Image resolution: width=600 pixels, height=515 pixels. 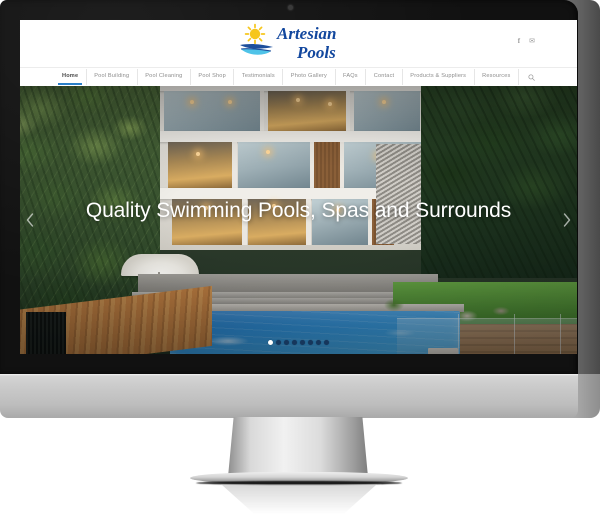 What do you see at coordinates (290, 7) in the screenshot?
I see `webcam-icon` at bounding box center [290, 7].